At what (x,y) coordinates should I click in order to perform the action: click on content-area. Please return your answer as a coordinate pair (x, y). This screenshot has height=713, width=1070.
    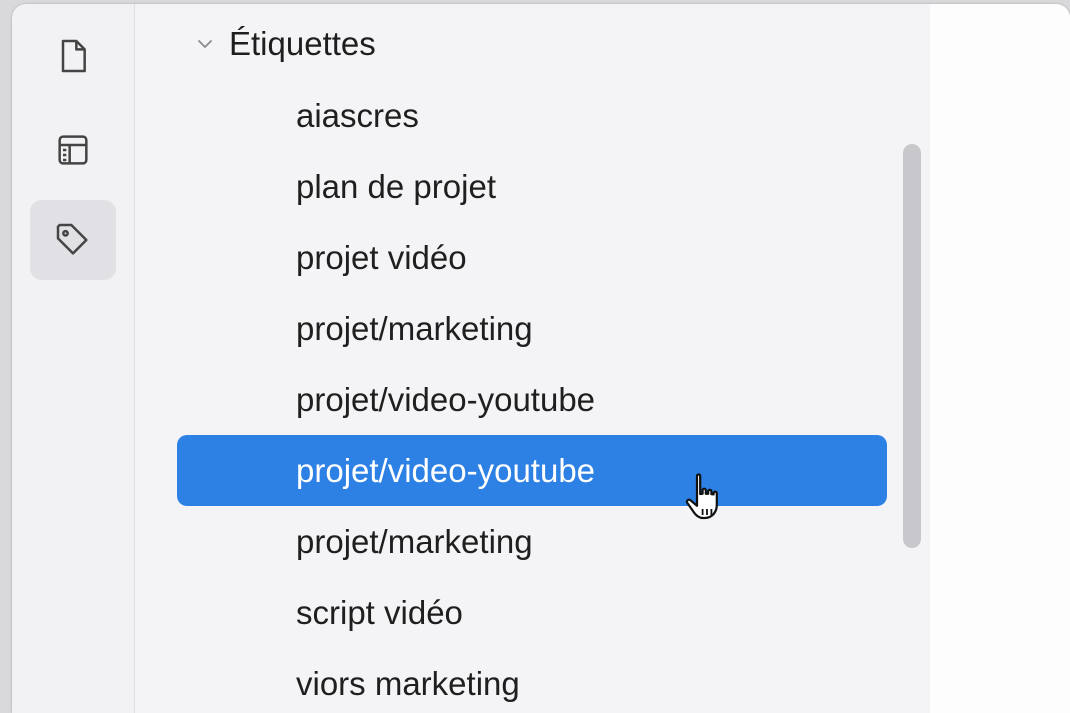
    Looking at the image, I should click on (1000, 358).